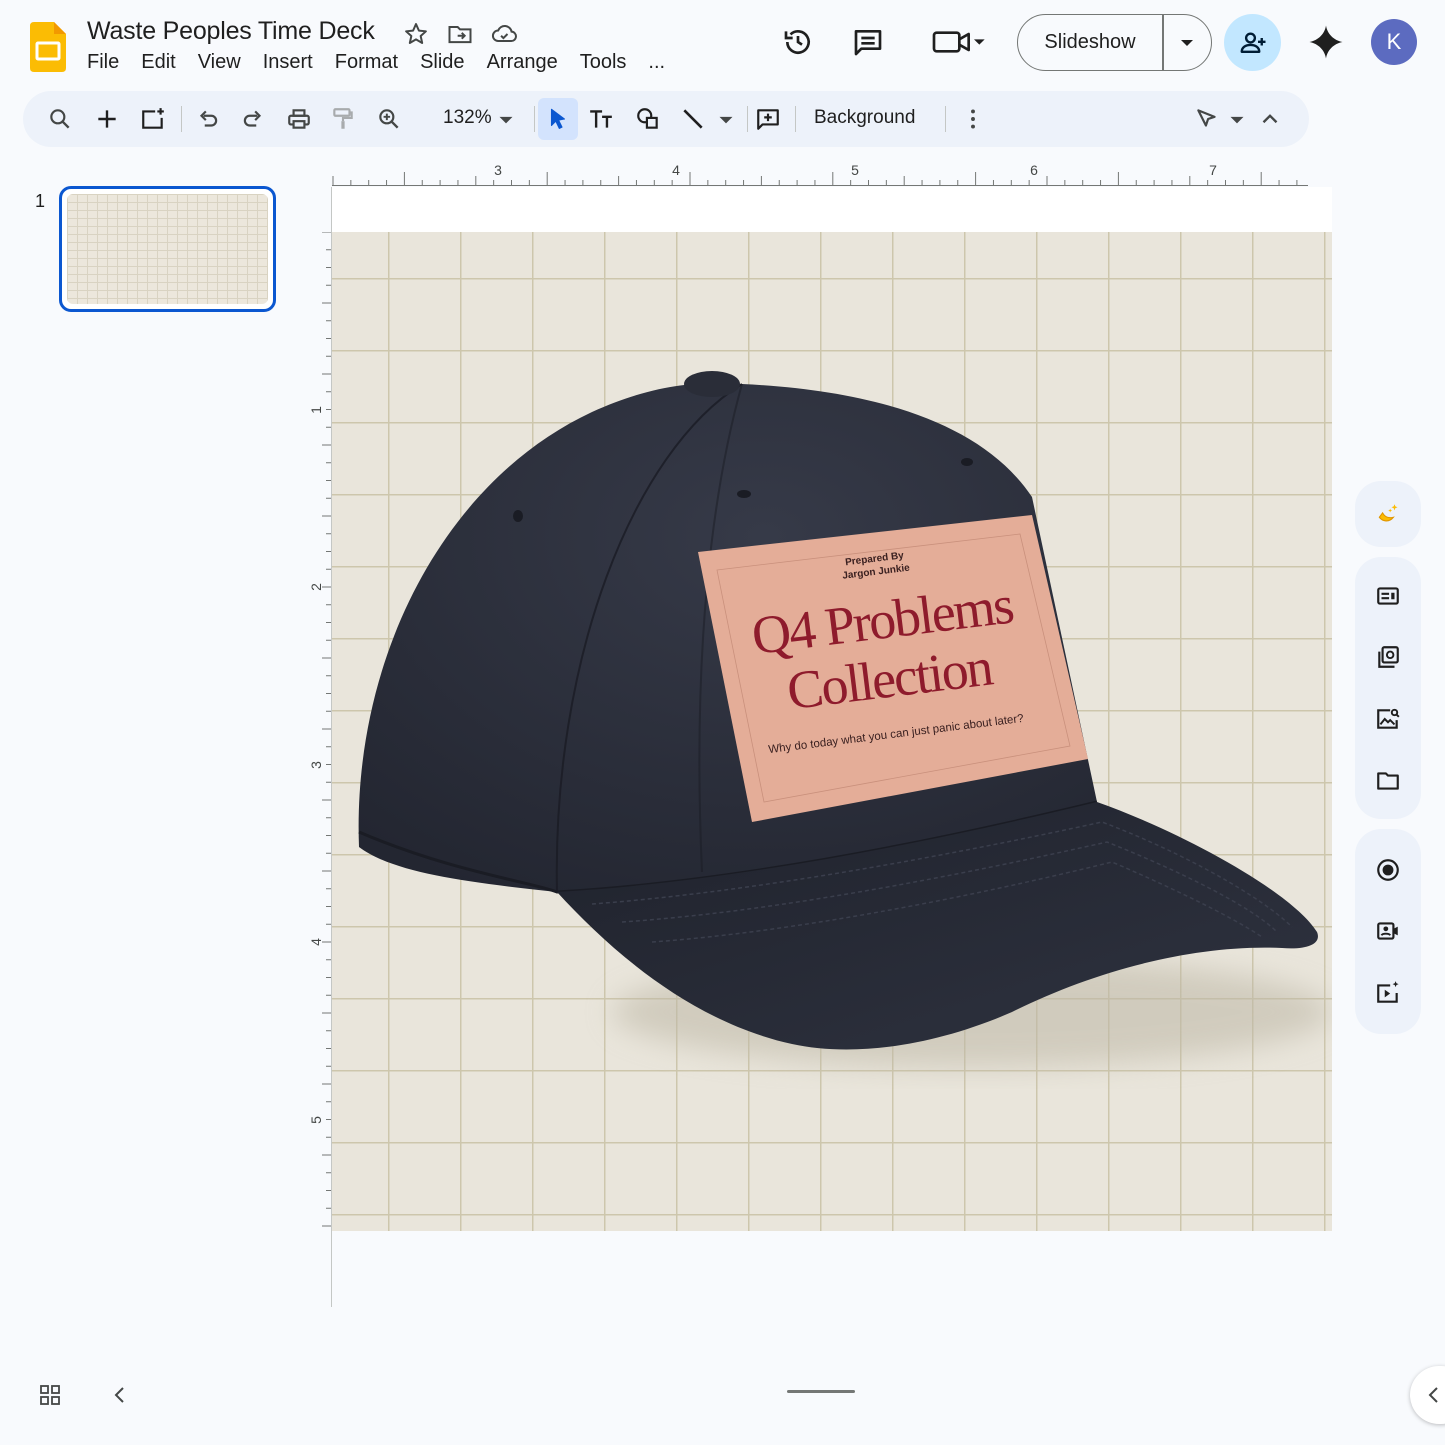  What do you see at coordinates (1237, 119) in the screenshot?
I see `editing-mode-dropdown-icon` at bounding box center [1237, 119].